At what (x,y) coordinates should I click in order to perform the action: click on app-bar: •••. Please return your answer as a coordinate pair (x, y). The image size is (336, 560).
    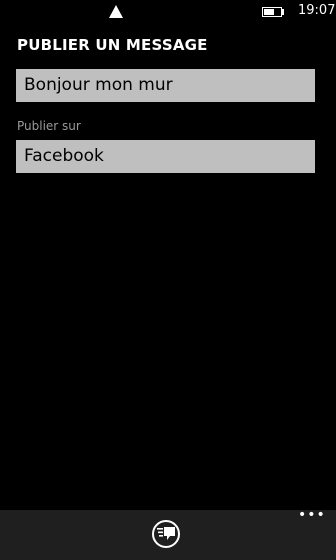
    Looking at the image, I should click on (168, 534).